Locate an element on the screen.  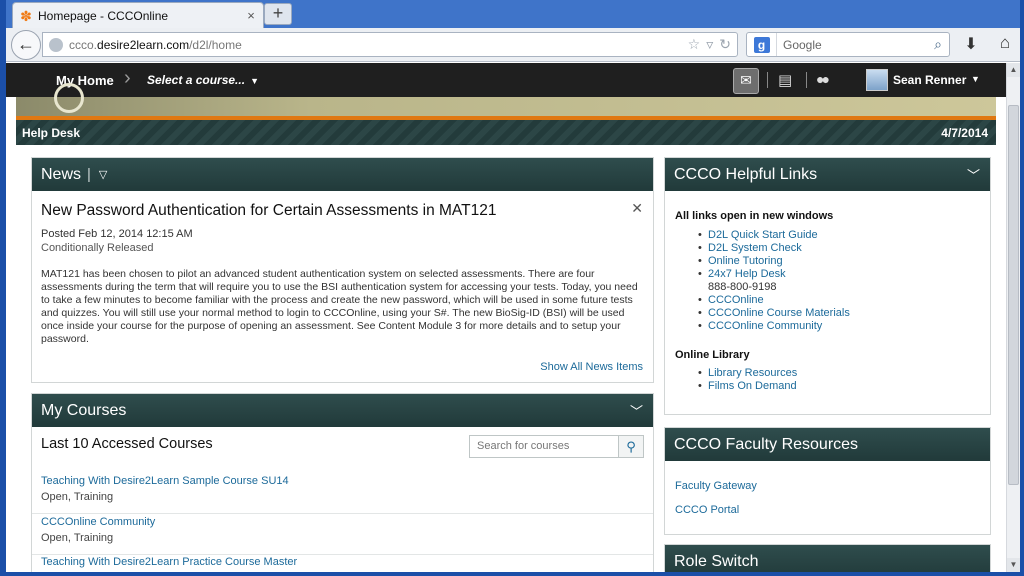
tab-close-icon: × is located at coordinates (251, 15).